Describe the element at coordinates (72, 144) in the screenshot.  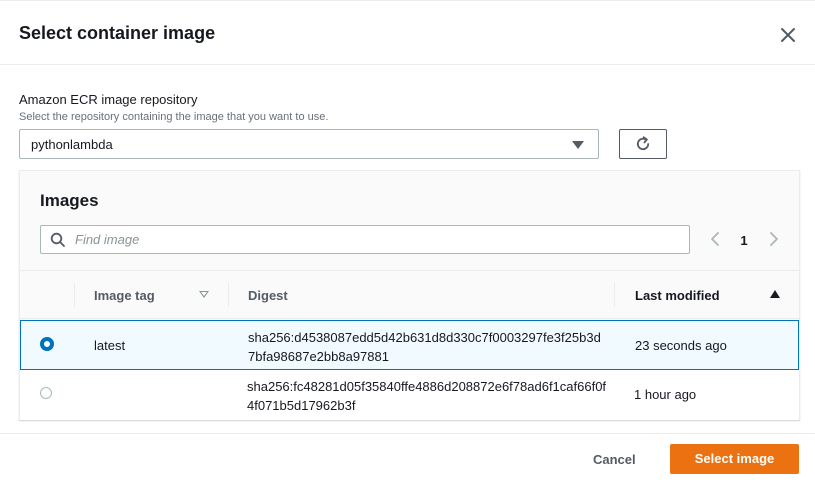
I see `repository-select-value: pythonlambda` at that location.